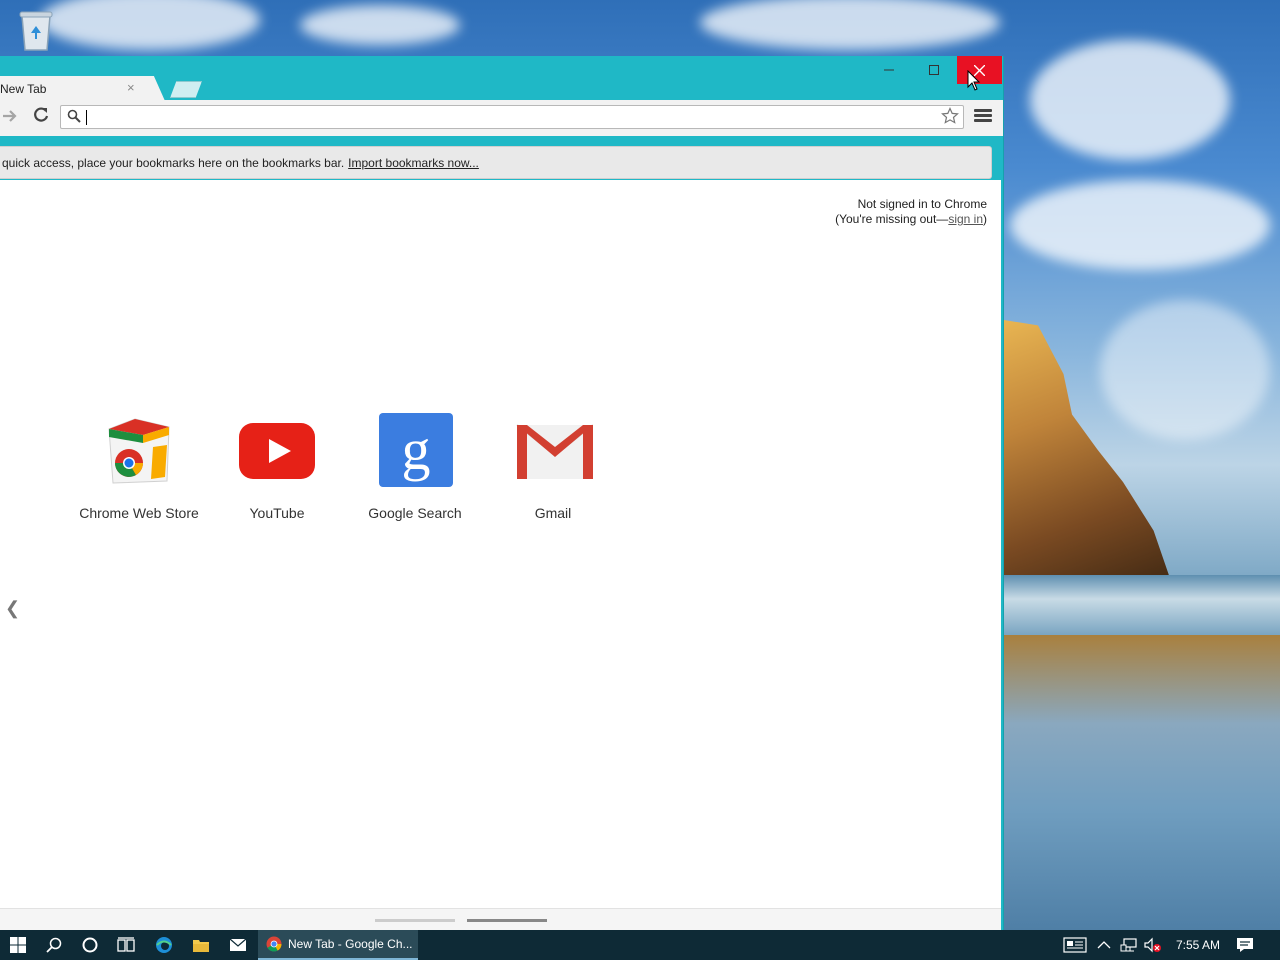 Image resolution: width=1280 pixels, height=960 pixels. What do you see at coordinates (507, 920) in the screenshot?
I see `page-indicator-active` at bounding box center [507, 920].